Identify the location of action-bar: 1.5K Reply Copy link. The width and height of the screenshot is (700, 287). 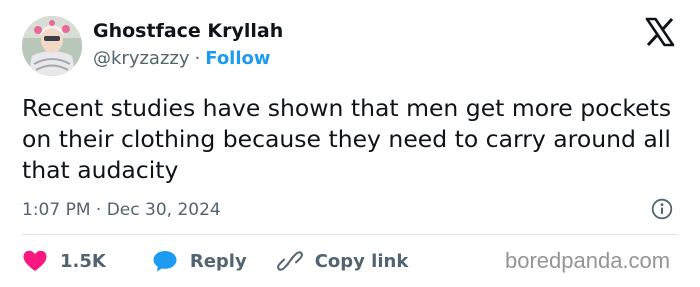
(215, 261).